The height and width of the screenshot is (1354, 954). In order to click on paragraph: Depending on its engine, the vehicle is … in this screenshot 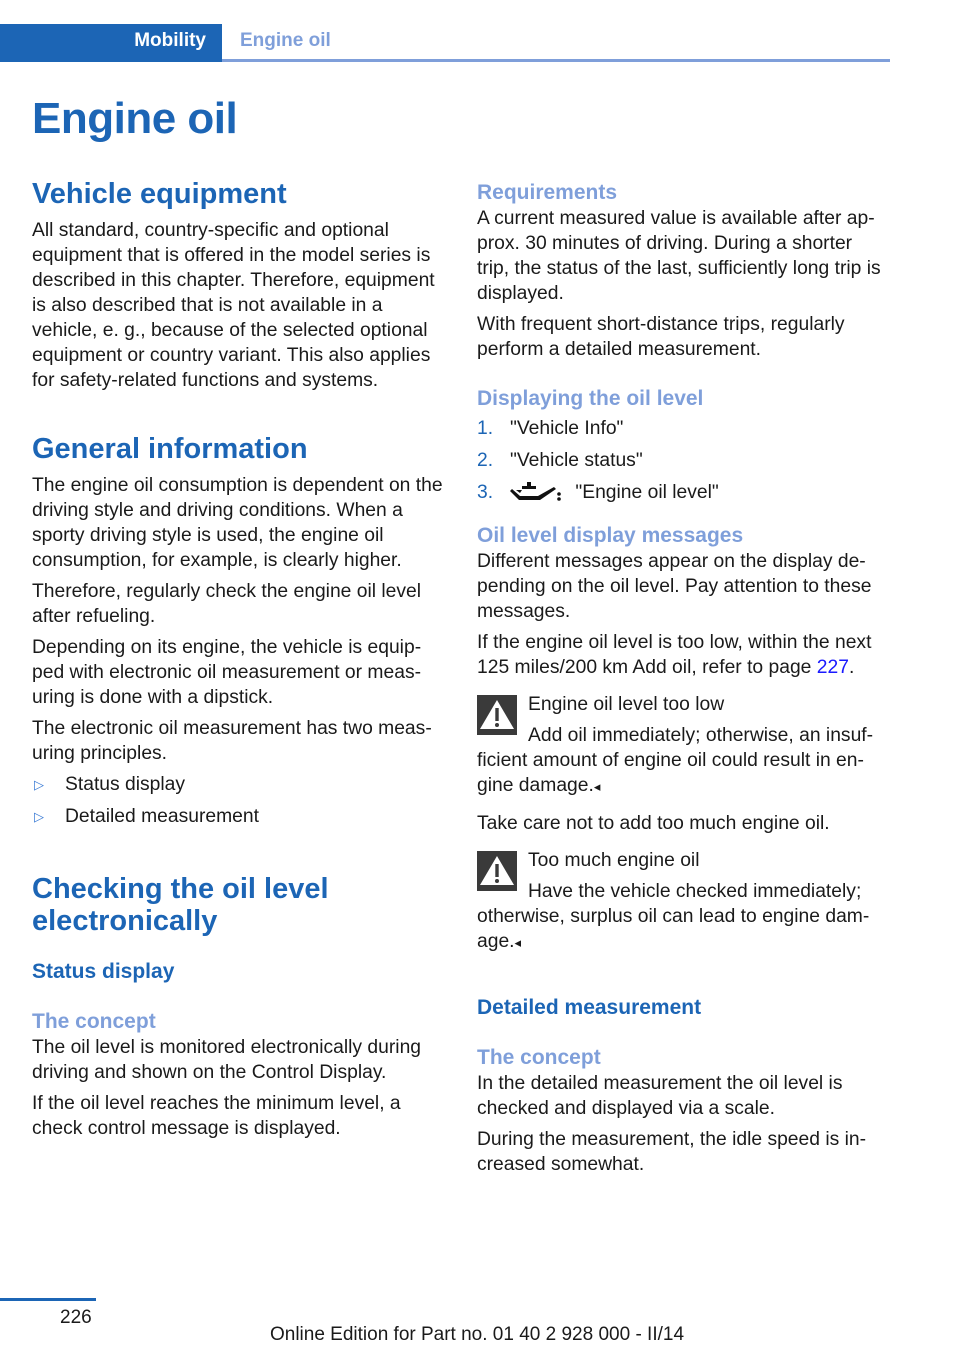, I will do `click(227, 672)`.